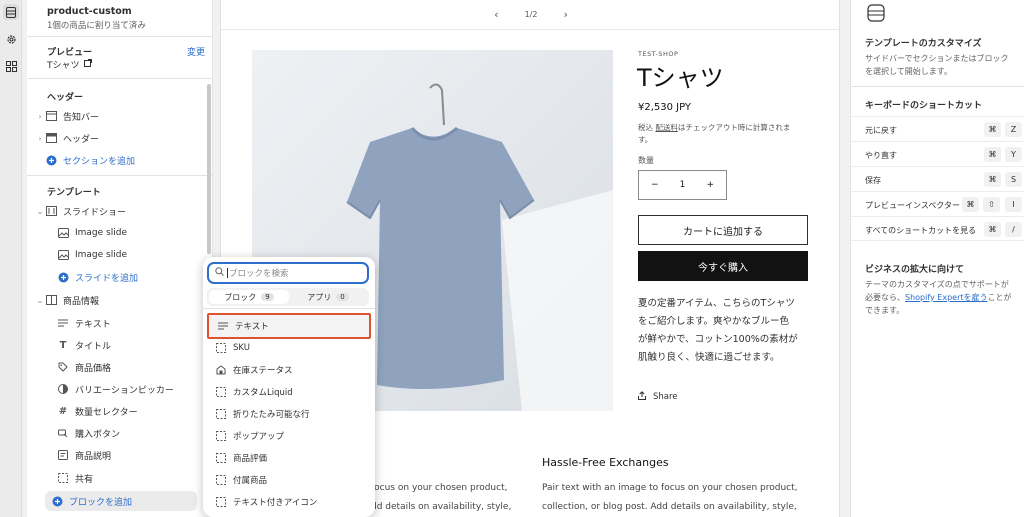  I want to click on minus-button: −, so click(655, 185).